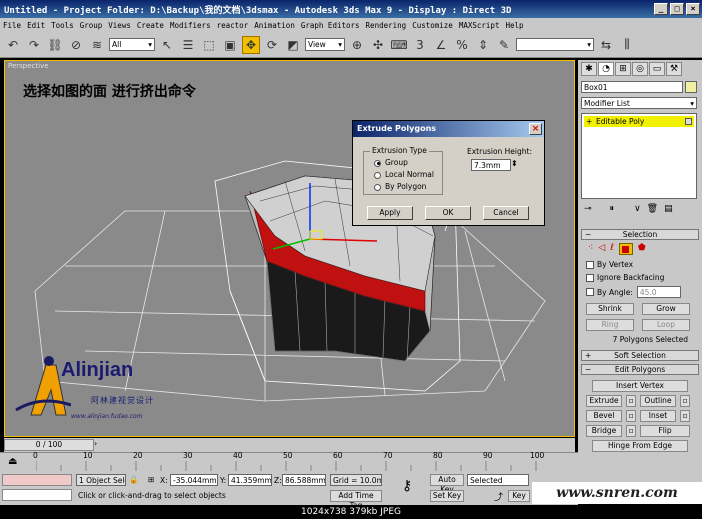 The image size is (702, 519). What do you see at coordinates (190, 25) in the screenshot?
I see `menu-modifiers: Modifiers` at bounding box center [190, 25].